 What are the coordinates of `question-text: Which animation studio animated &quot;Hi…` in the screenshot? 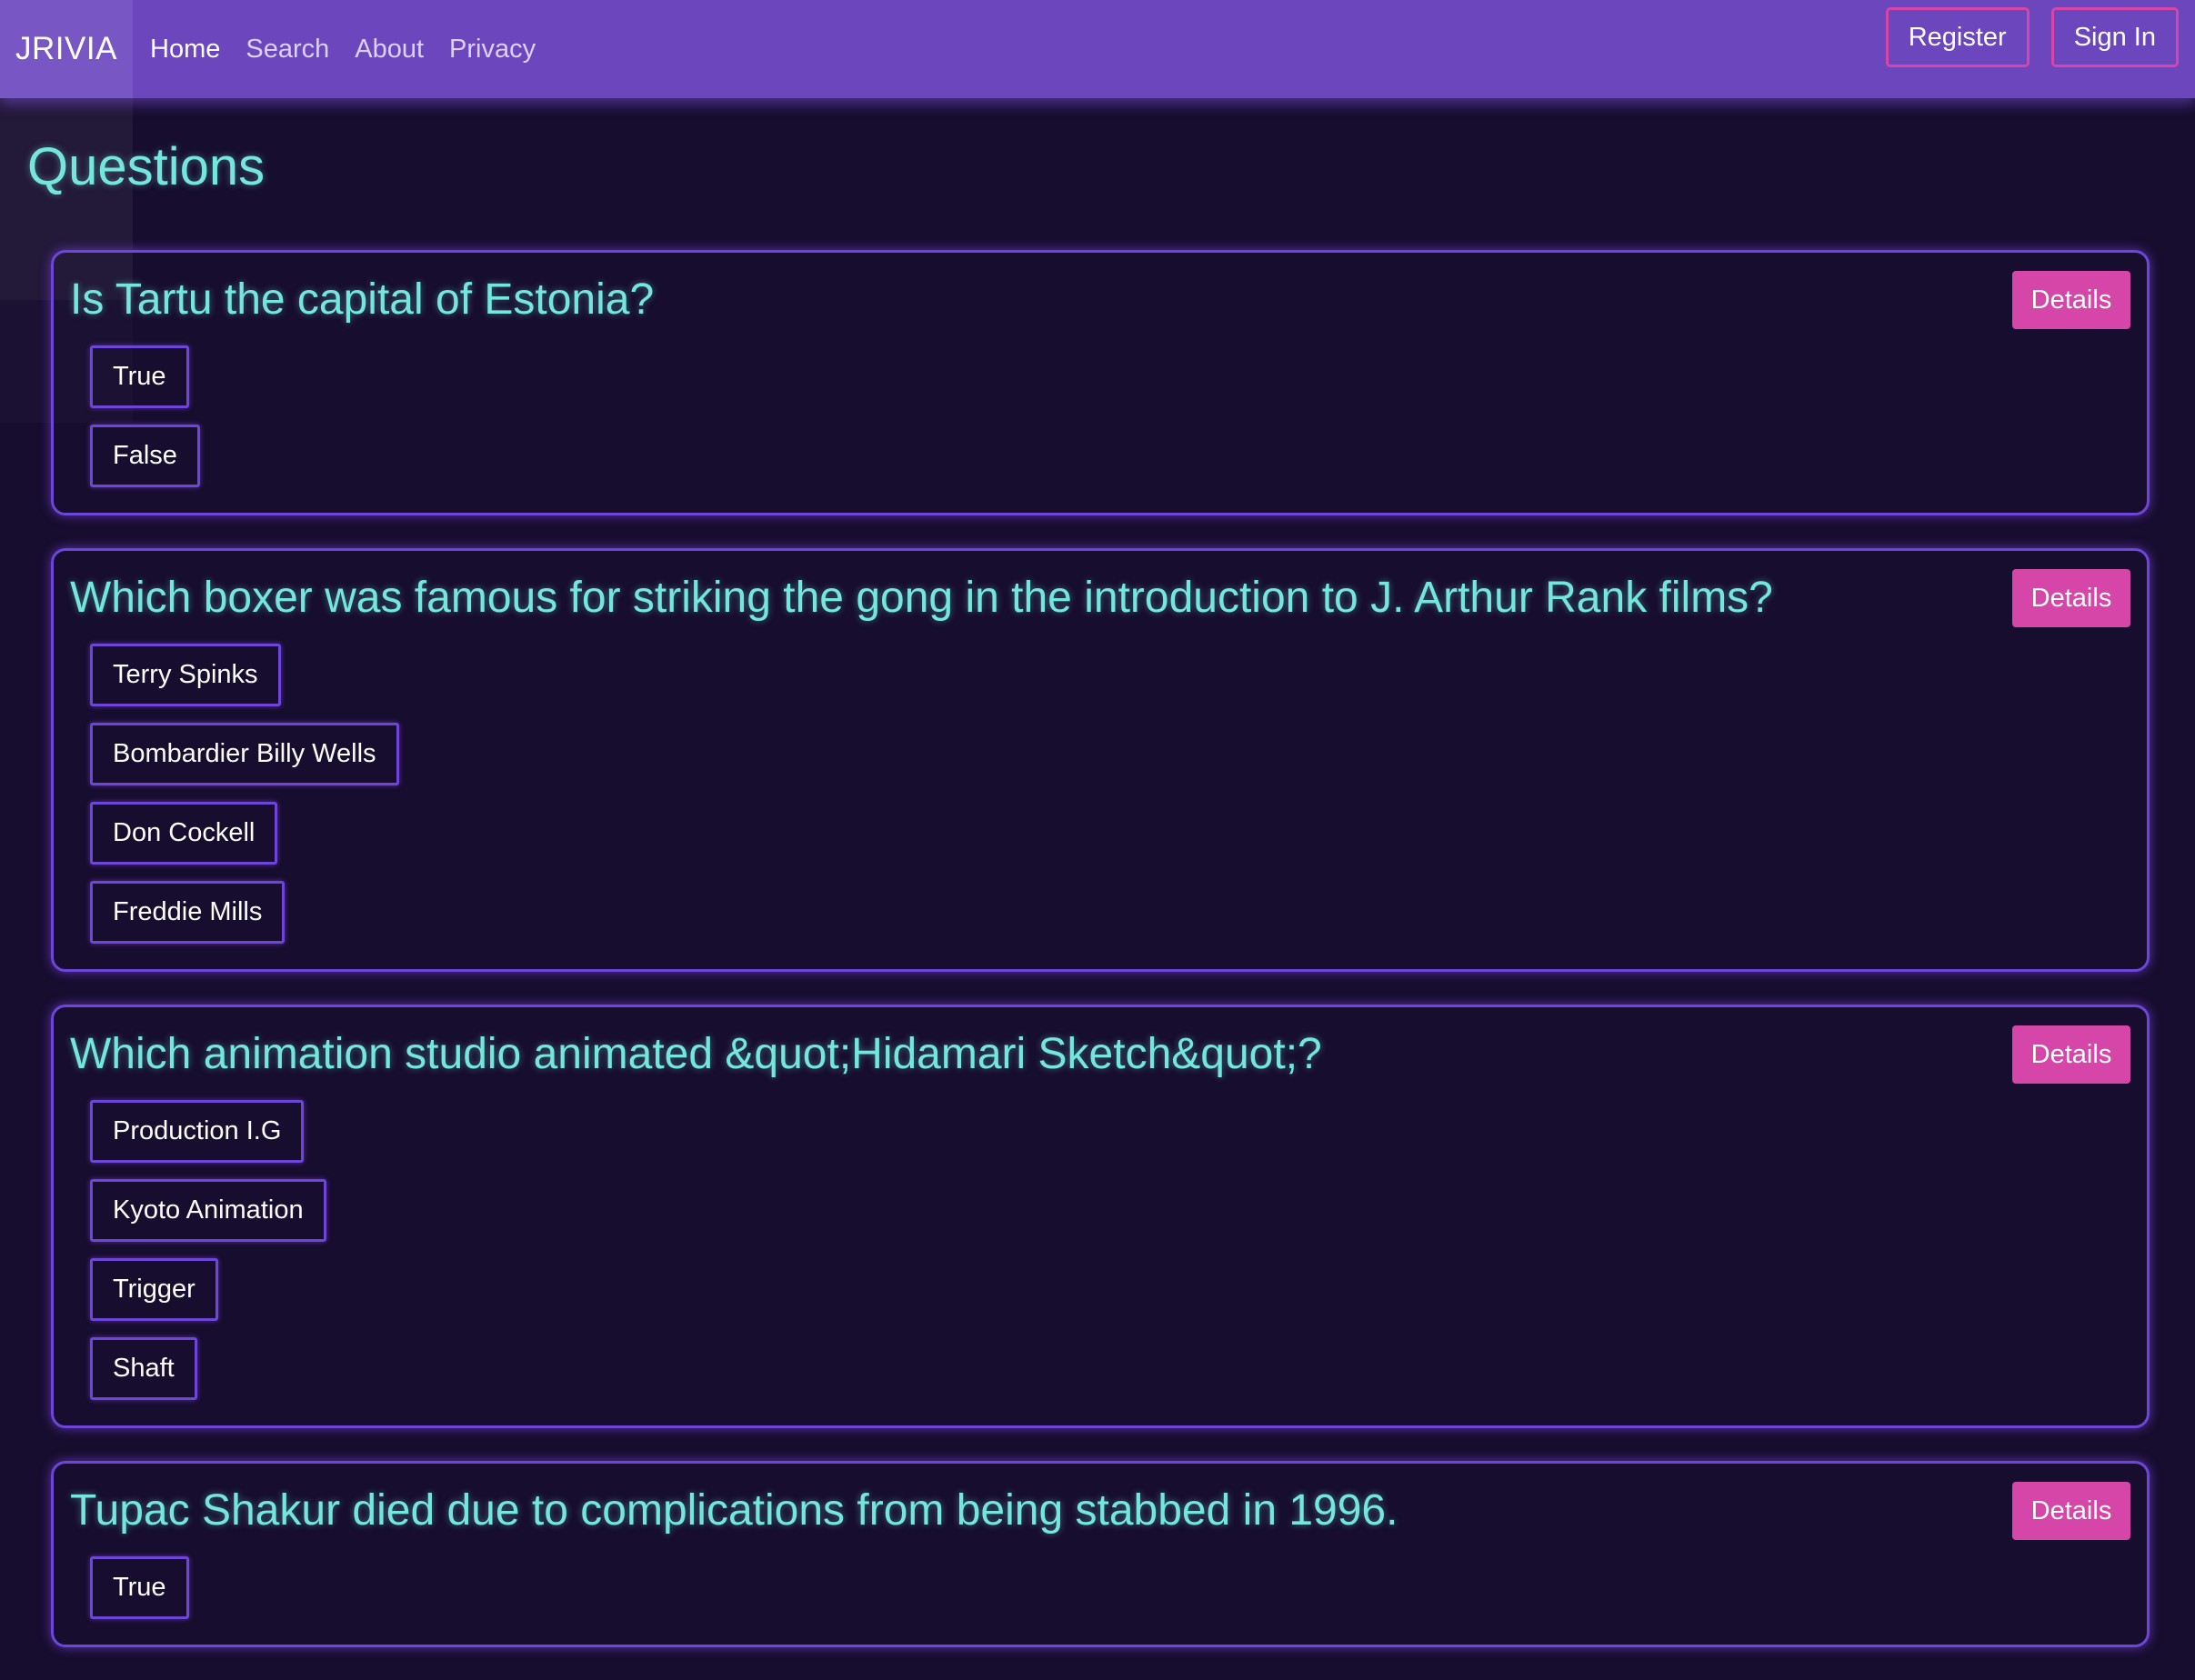 It's located at (696, 1054).